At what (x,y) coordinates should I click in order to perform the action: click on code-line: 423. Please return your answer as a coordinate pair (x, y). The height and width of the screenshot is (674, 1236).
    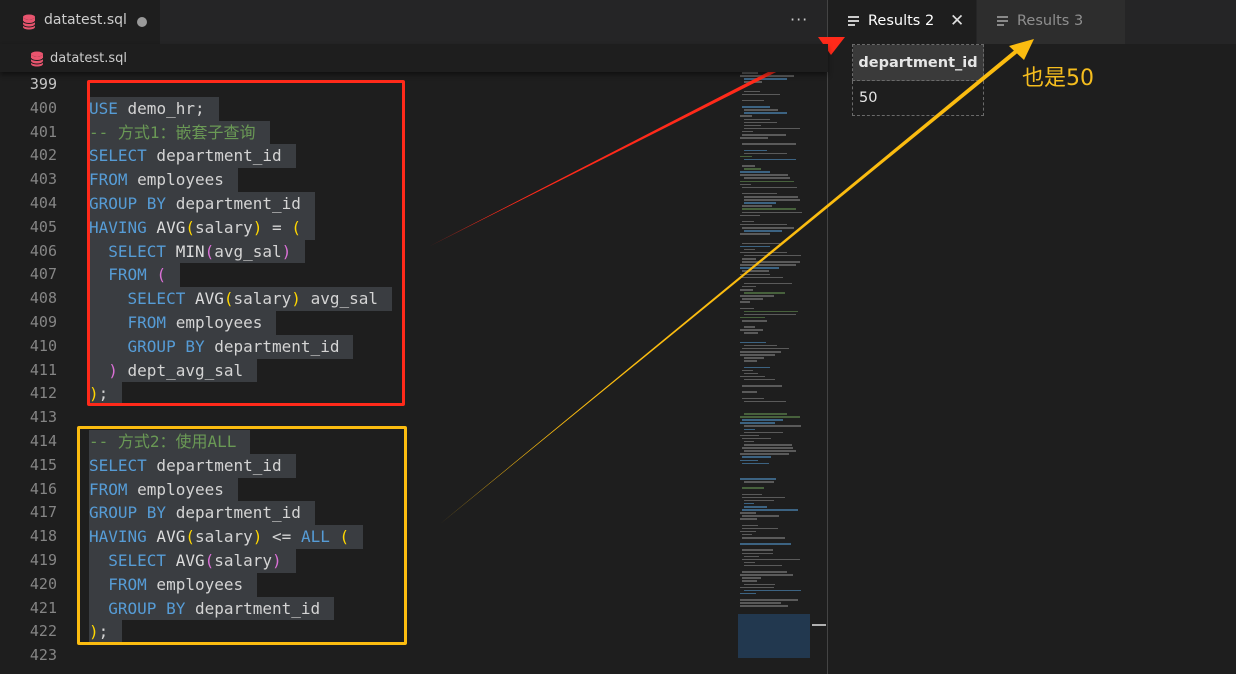
    Looking at the image, I should click on (370, 656).